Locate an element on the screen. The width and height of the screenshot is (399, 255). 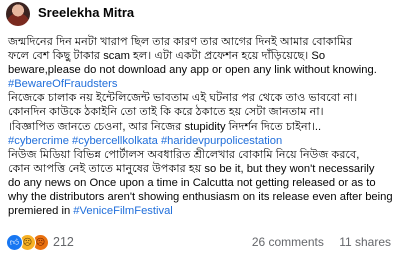
engagement-counts: 26 comments 11 shares is located at coordinates (315, 242).